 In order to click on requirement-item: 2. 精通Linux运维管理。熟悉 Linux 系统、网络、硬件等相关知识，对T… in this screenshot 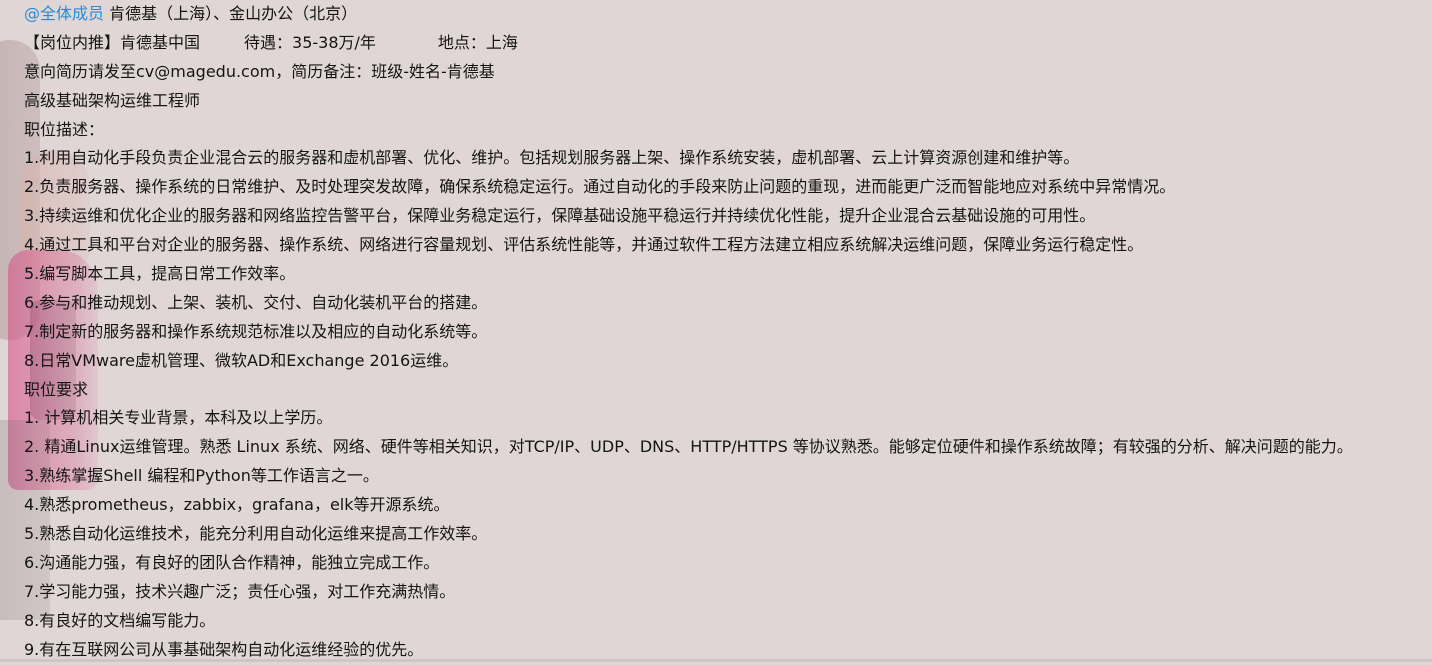, I will do `click(688, 447)`.